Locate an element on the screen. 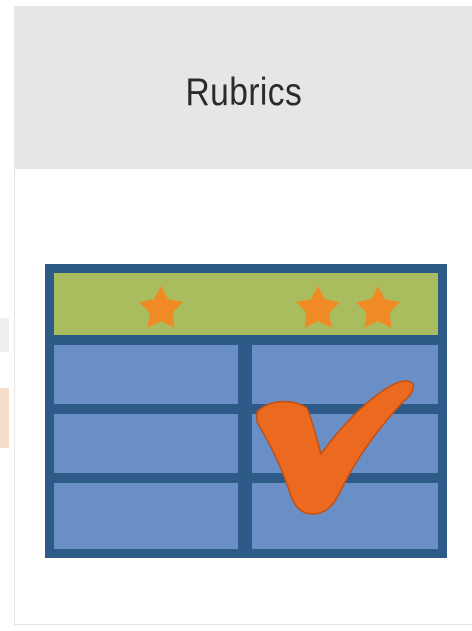 This screenshot has width=472, height=631. card-title: Rubrics is located at coordinates (243, 92).